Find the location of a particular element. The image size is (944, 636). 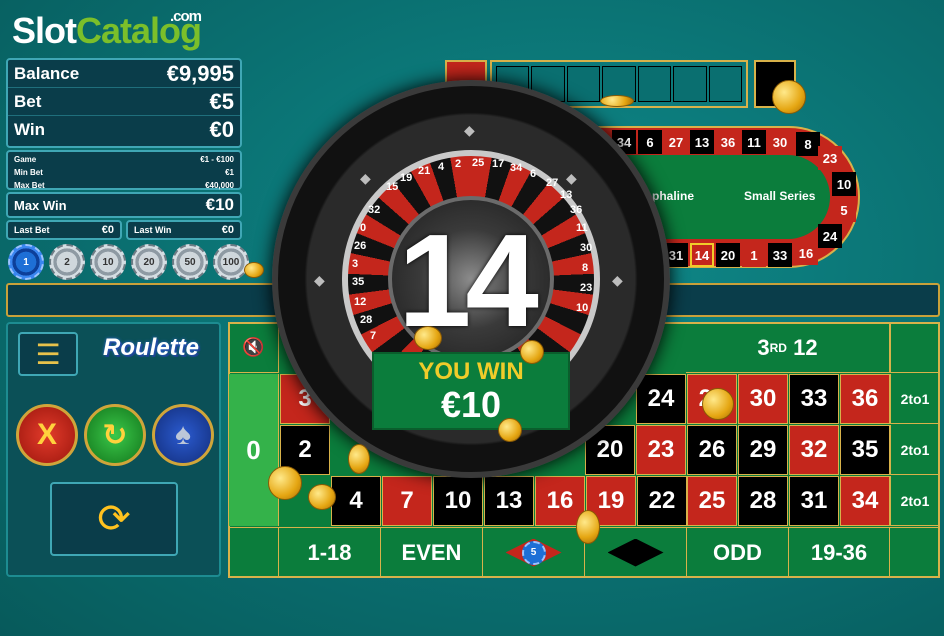

bet-number-25: 25 is located at coordinates (712, 501).